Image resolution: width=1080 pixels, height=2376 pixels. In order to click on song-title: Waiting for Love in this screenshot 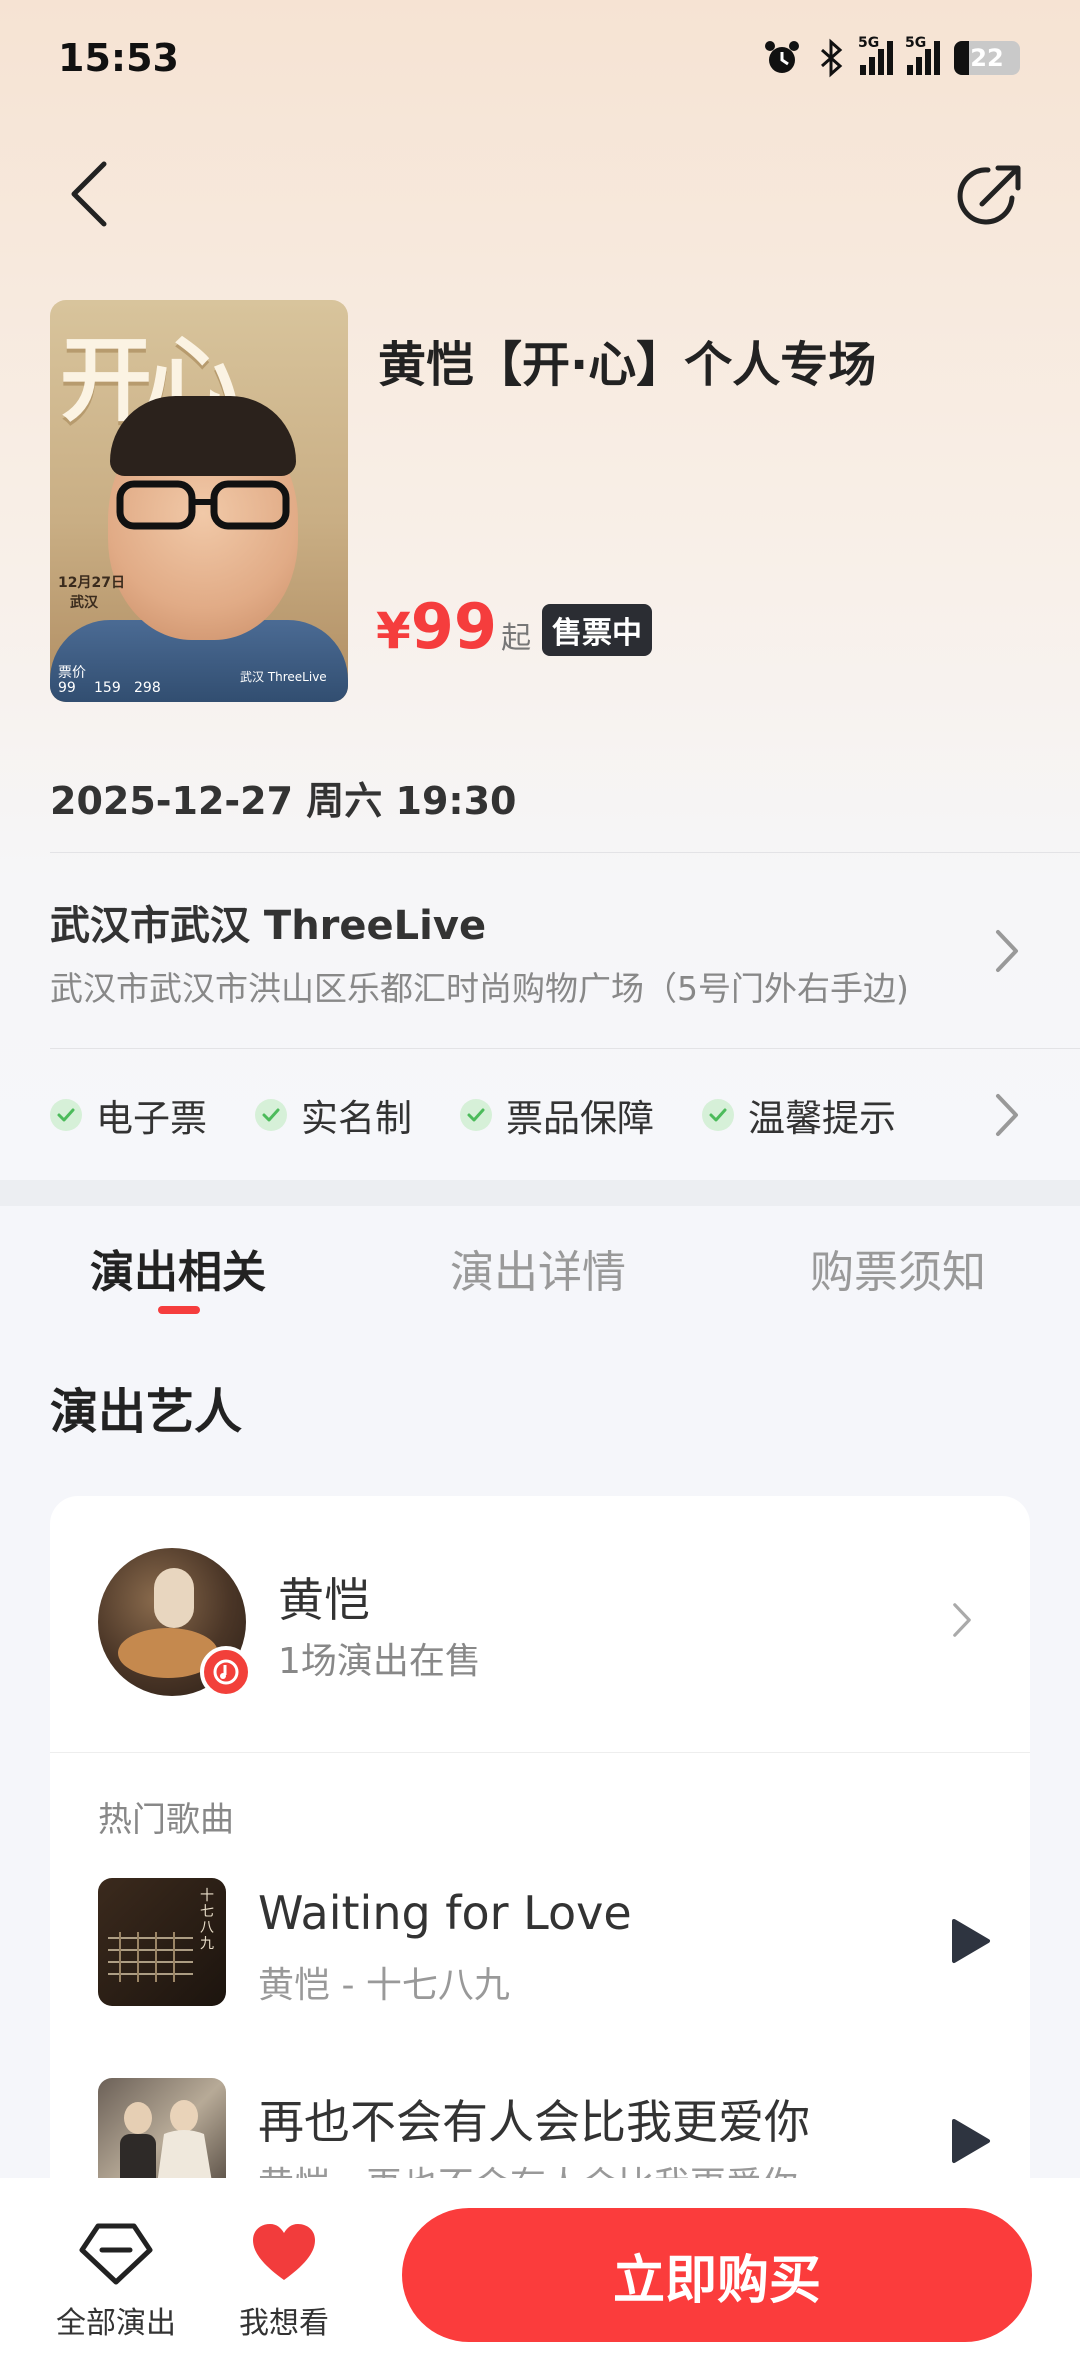, I will do `click(445, 1913)`.